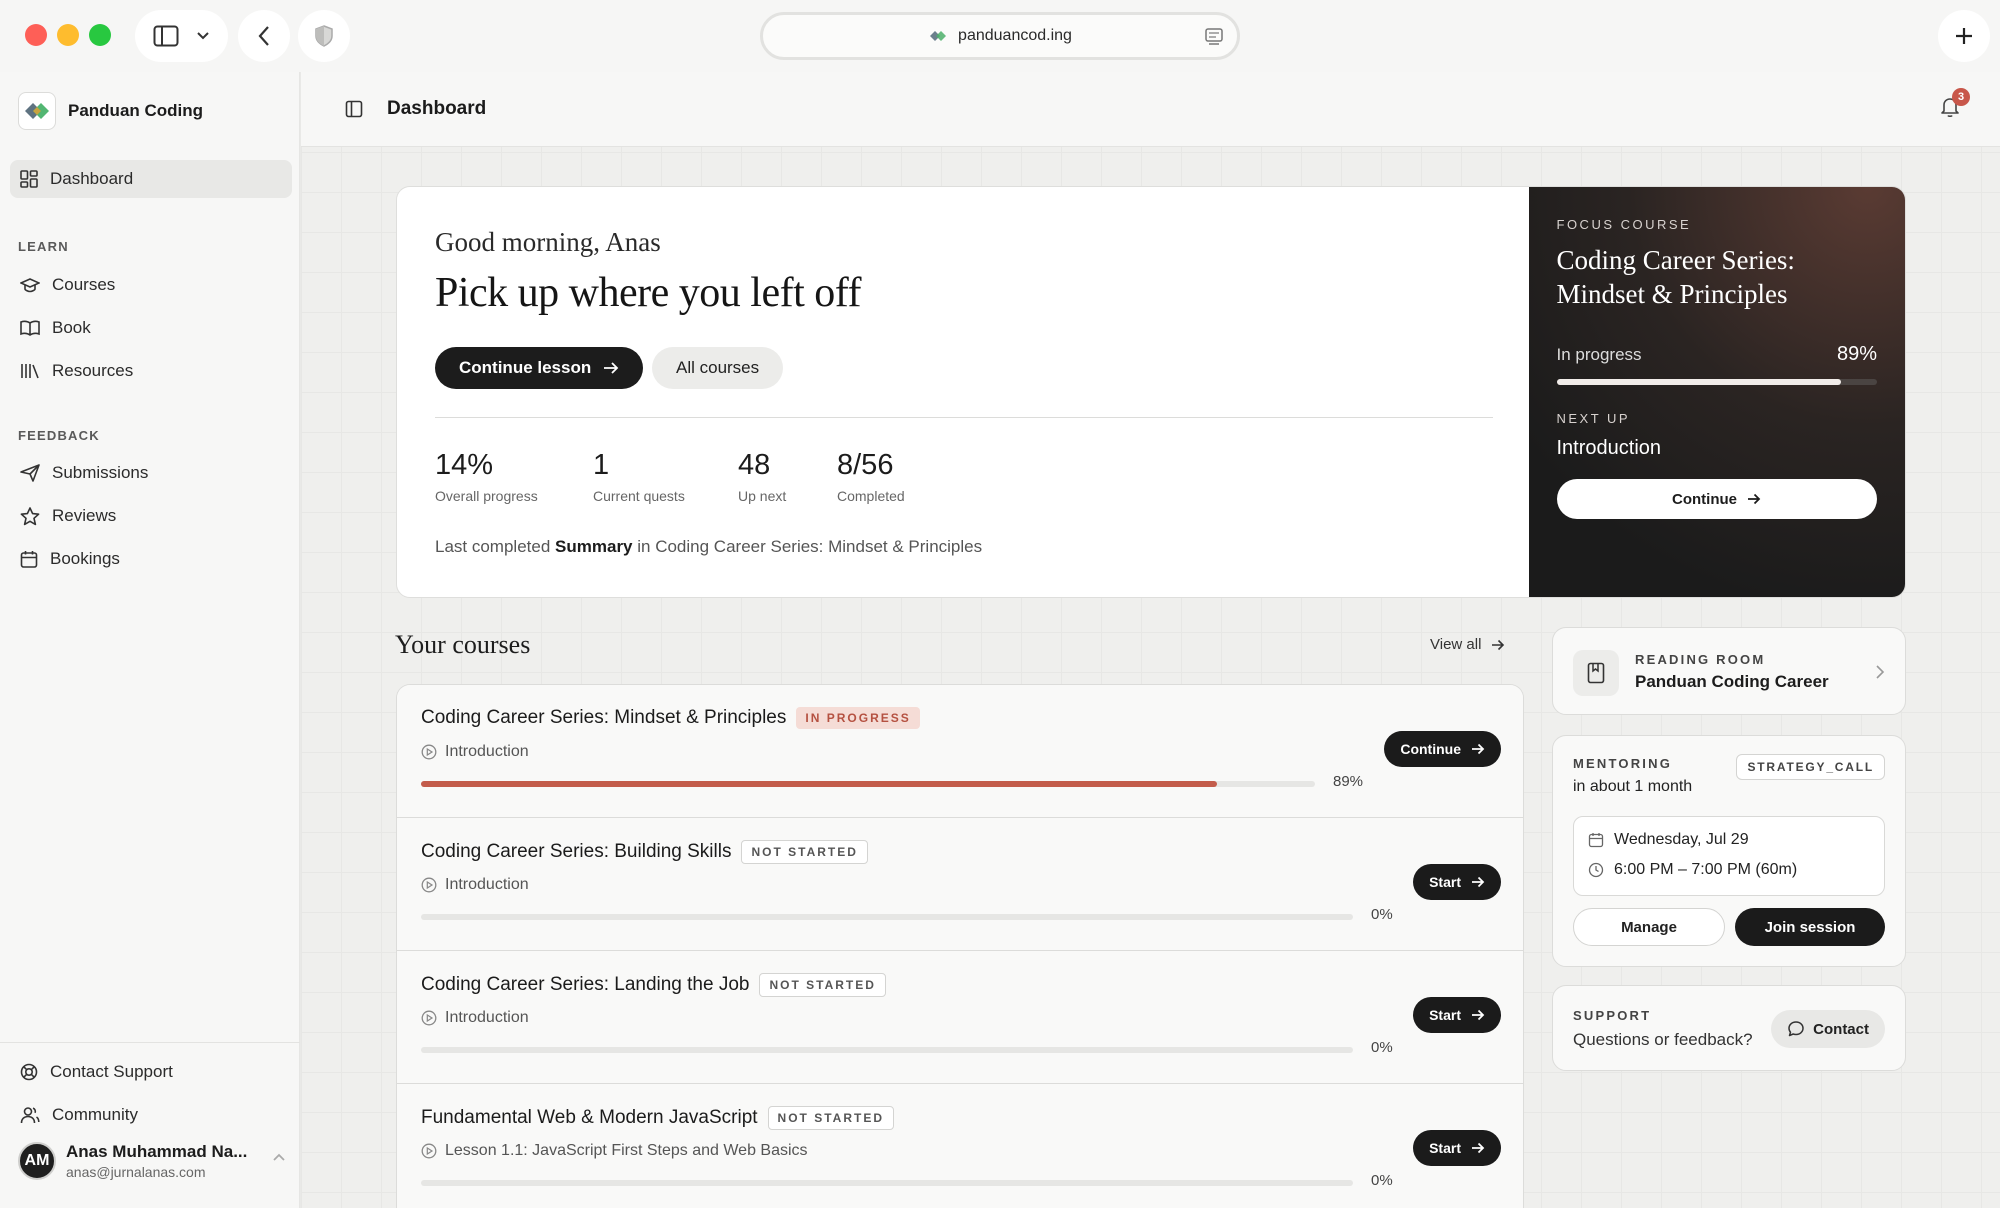  What do you see at coordinates (648, 293) in the screenshot?
I see `hero-headline: Pick up where you left off` at bounding box center [648, 293].